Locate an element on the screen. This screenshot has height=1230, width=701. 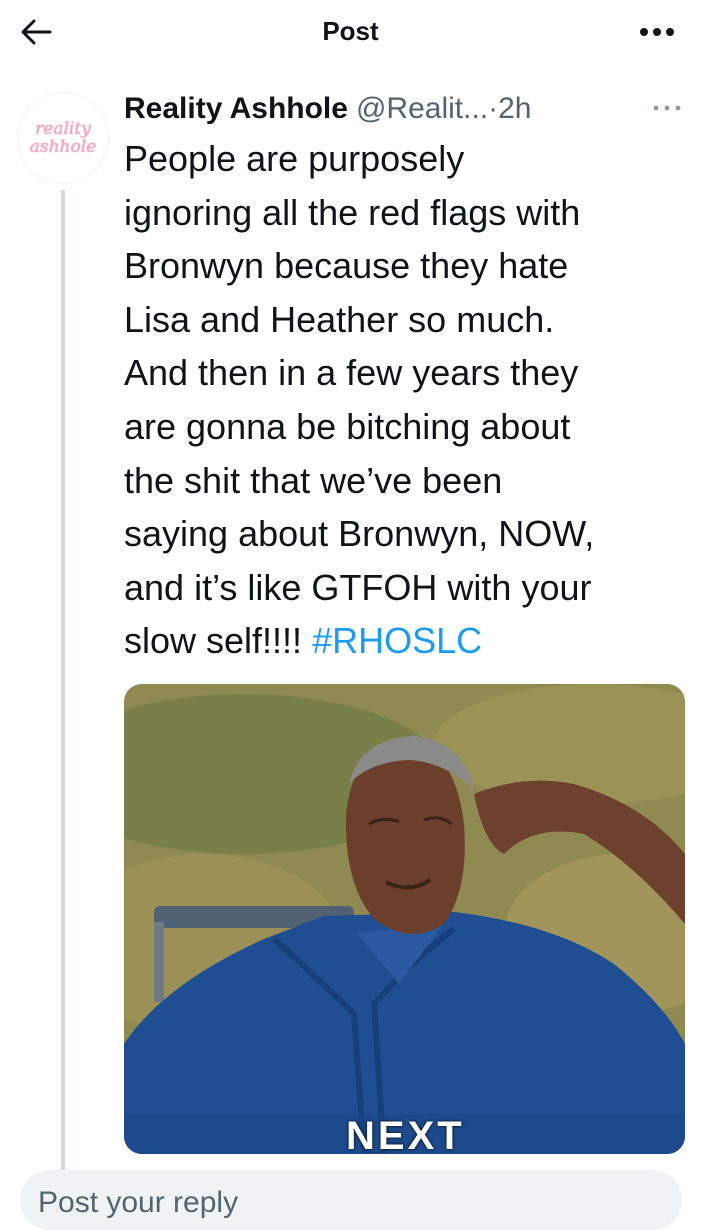
more-options-button is located at coordinates (657, 32).